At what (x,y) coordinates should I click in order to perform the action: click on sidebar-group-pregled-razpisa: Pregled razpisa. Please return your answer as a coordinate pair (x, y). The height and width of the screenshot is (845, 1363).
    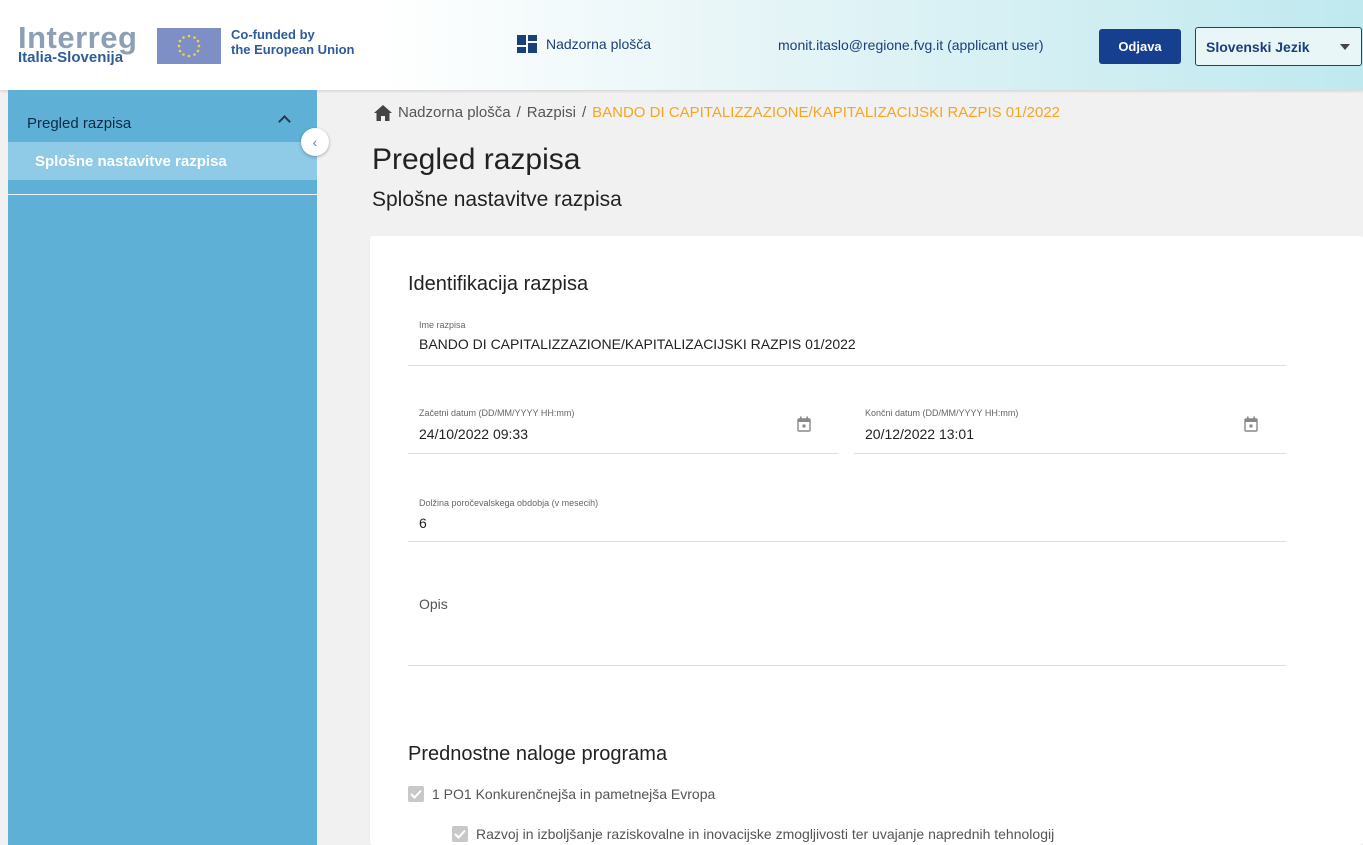
    Looking at the image, I should click on (162, 123).